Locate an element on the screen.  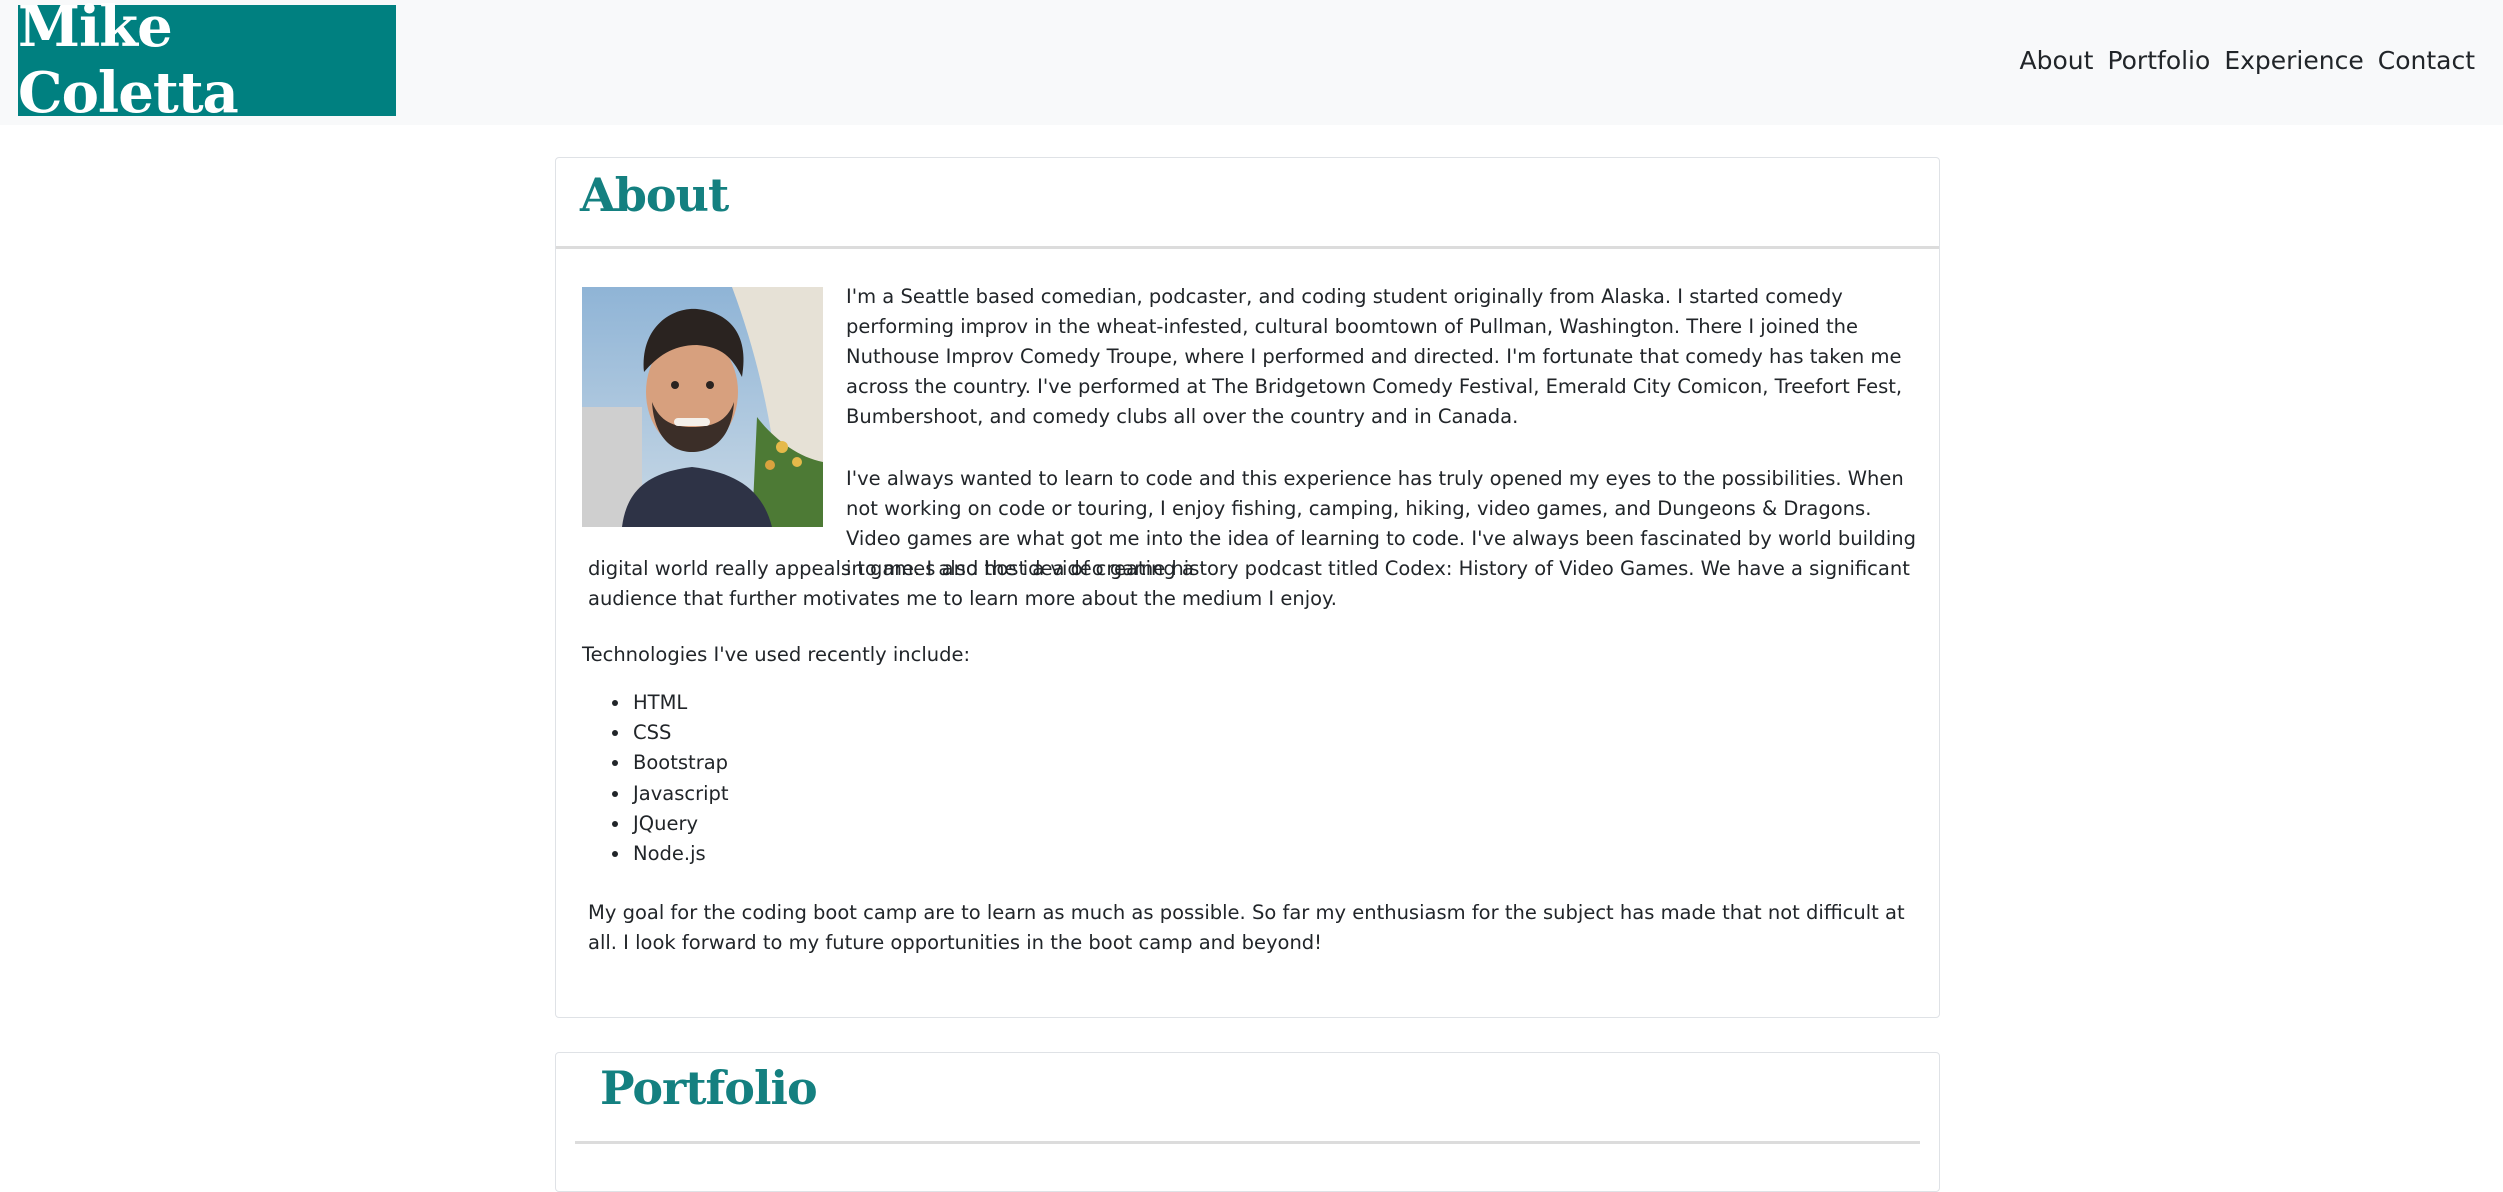
nav-link-contact: Contact is located at coordinates (2426, 60).